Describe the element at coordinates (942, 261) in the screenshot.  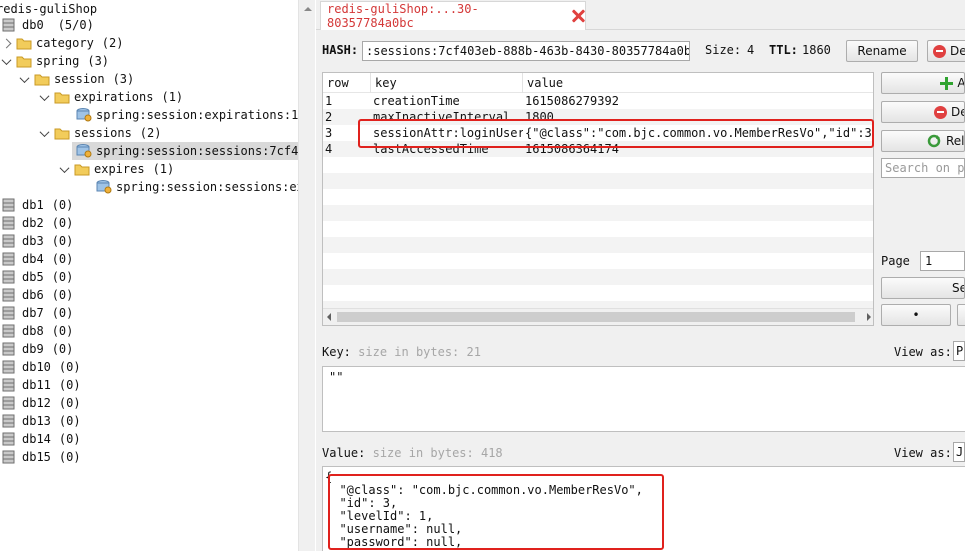
I see `page-input: 1` at that location.